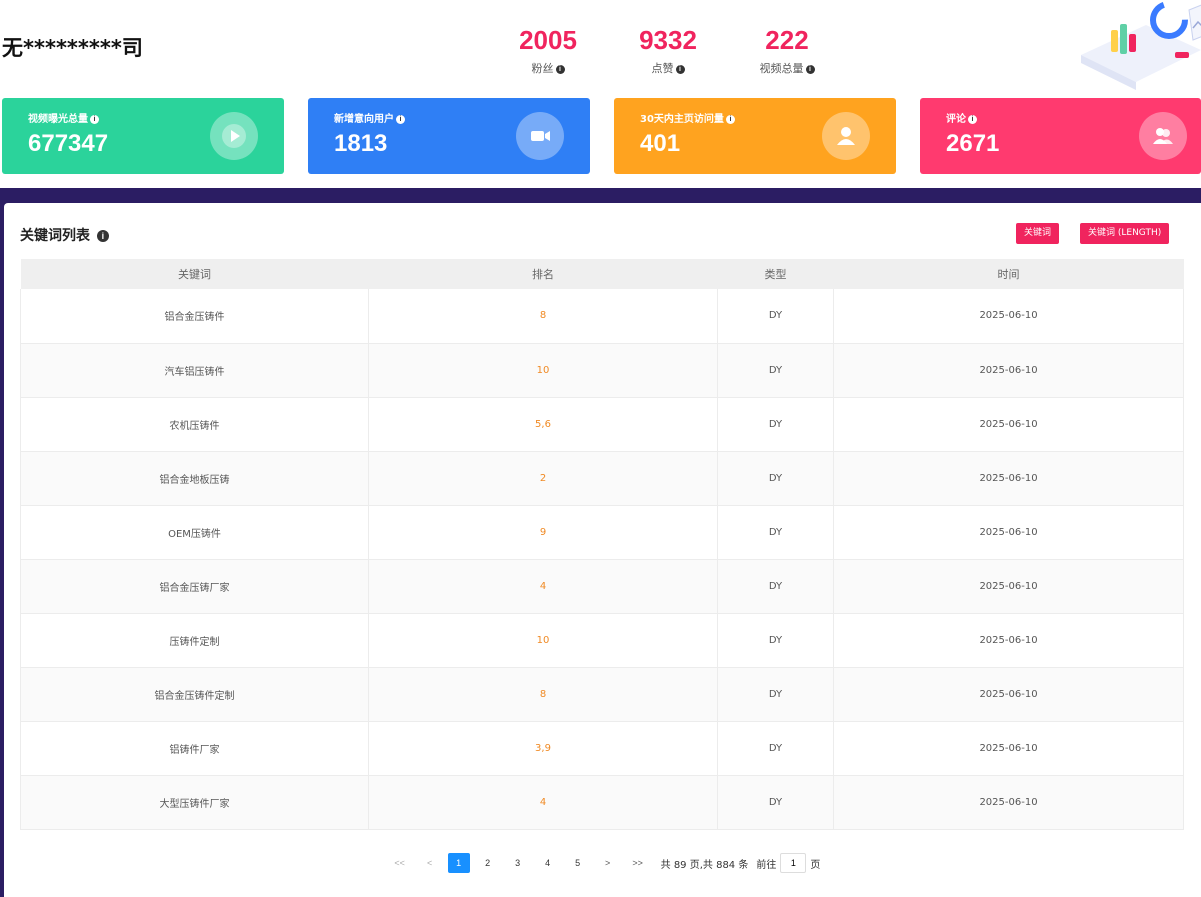 This screenshot has width=1201, height=897. I want to click on cell-keyword: 汽车铝压铸件, so click(194, 370).